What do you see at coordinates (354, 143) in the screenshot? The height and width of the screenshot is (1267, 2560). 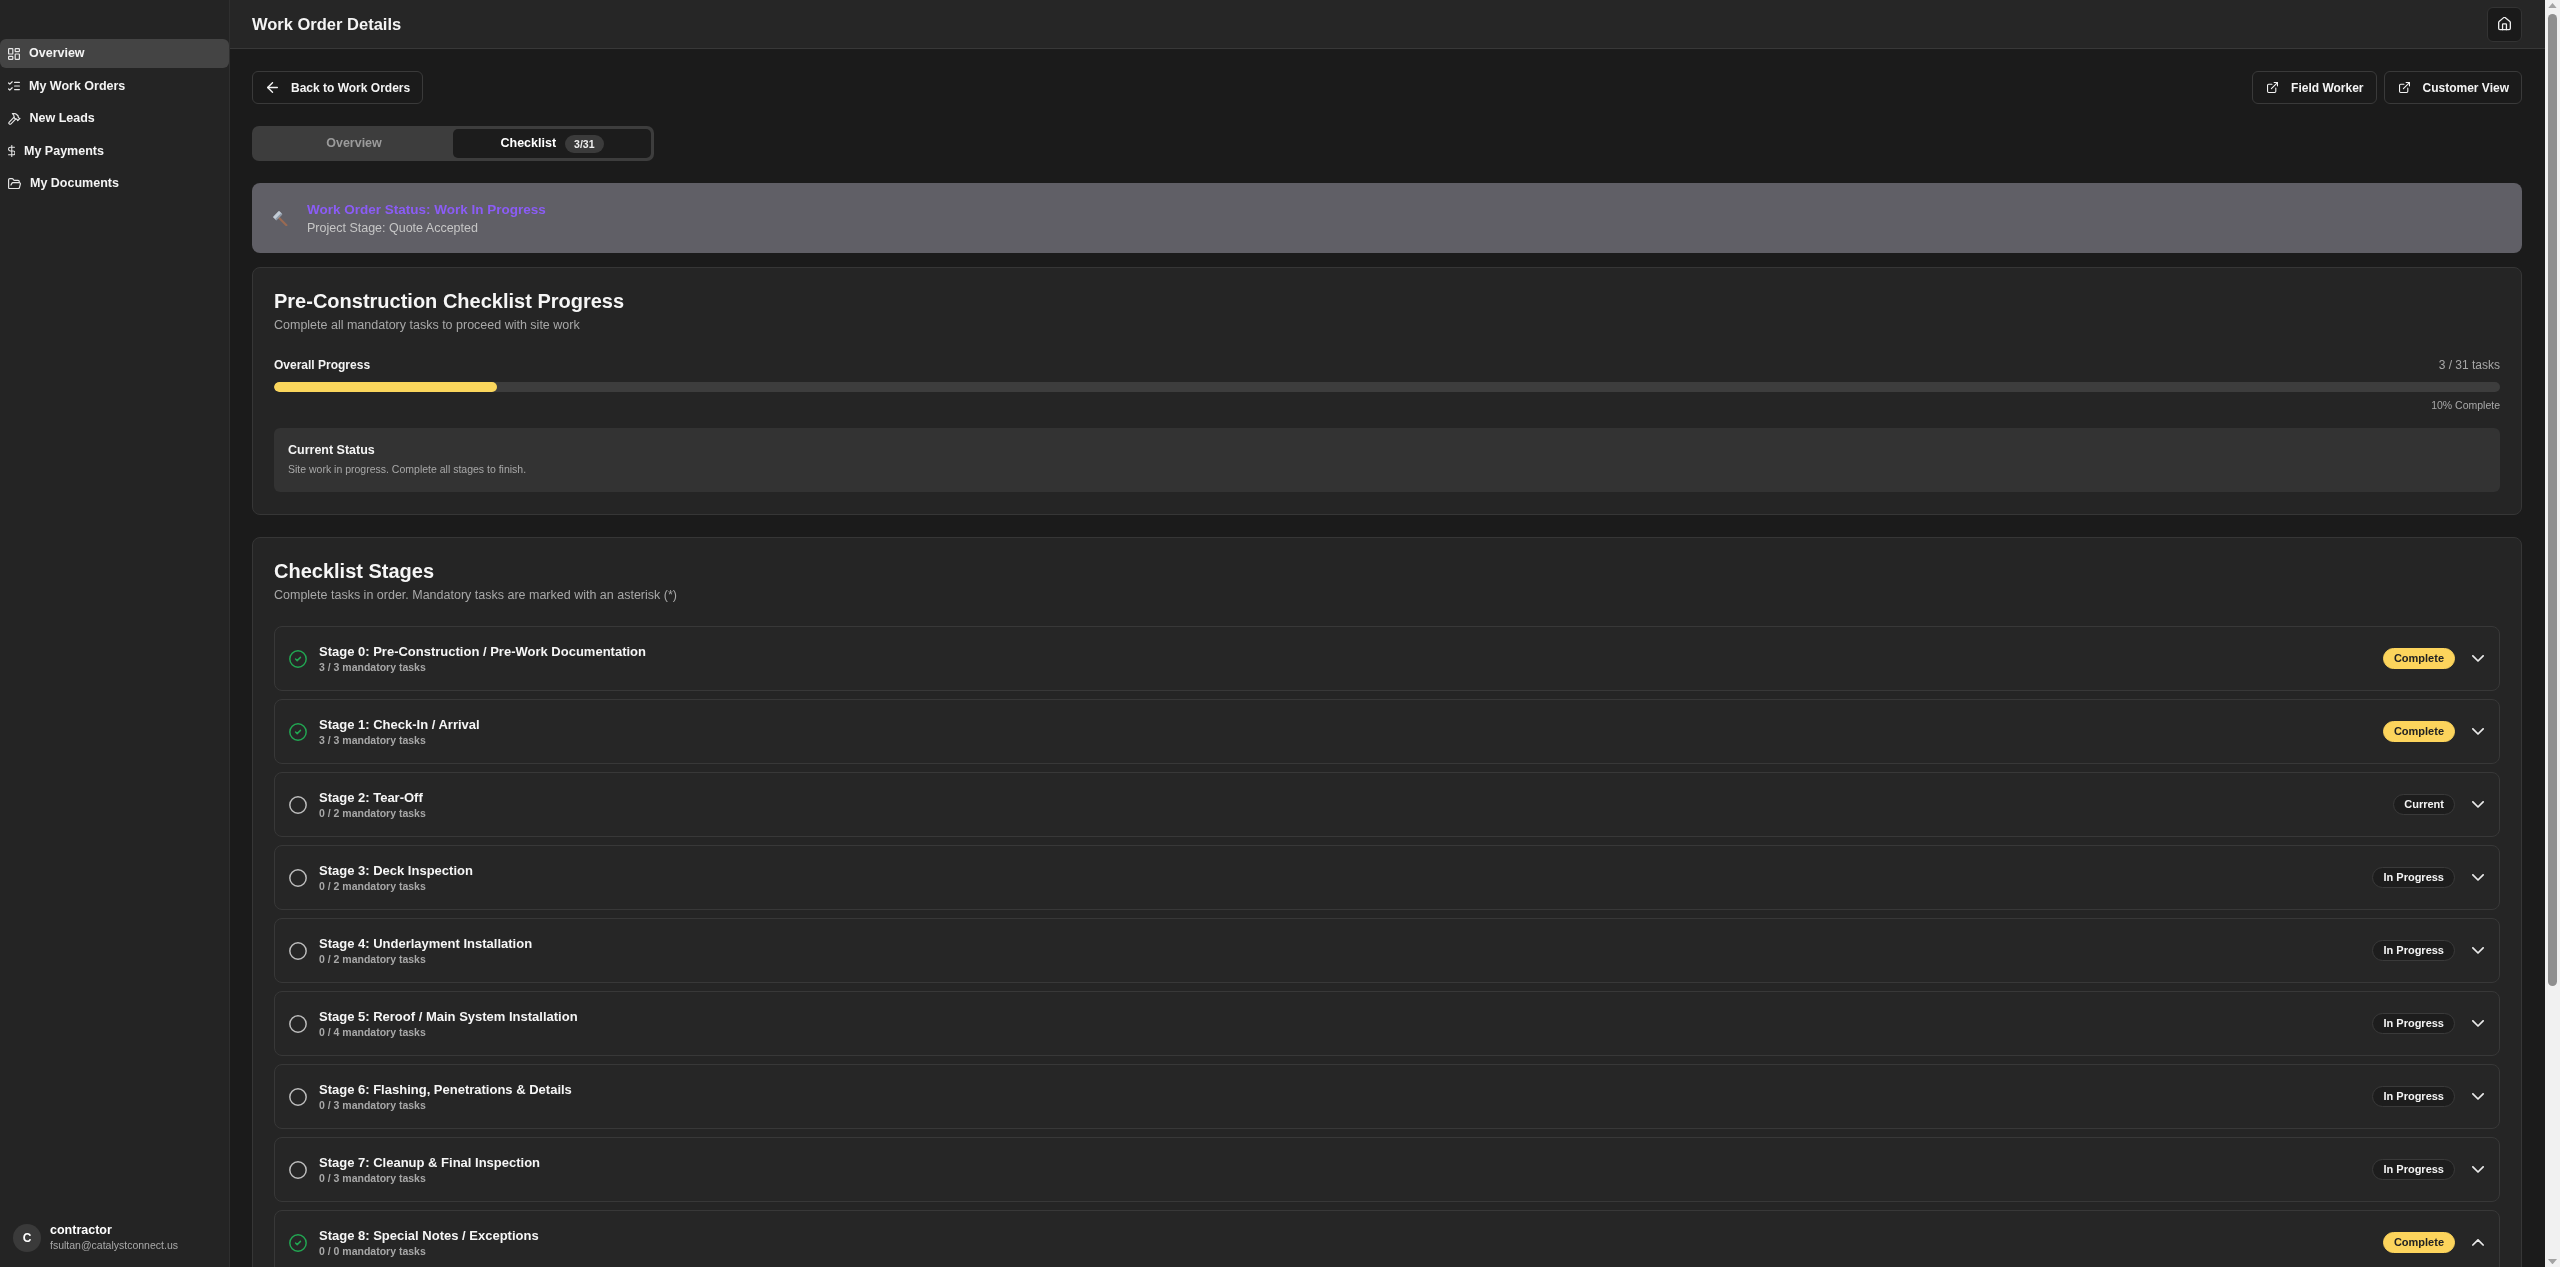 I see `tab: Overview` at bounding box center [354, 143].